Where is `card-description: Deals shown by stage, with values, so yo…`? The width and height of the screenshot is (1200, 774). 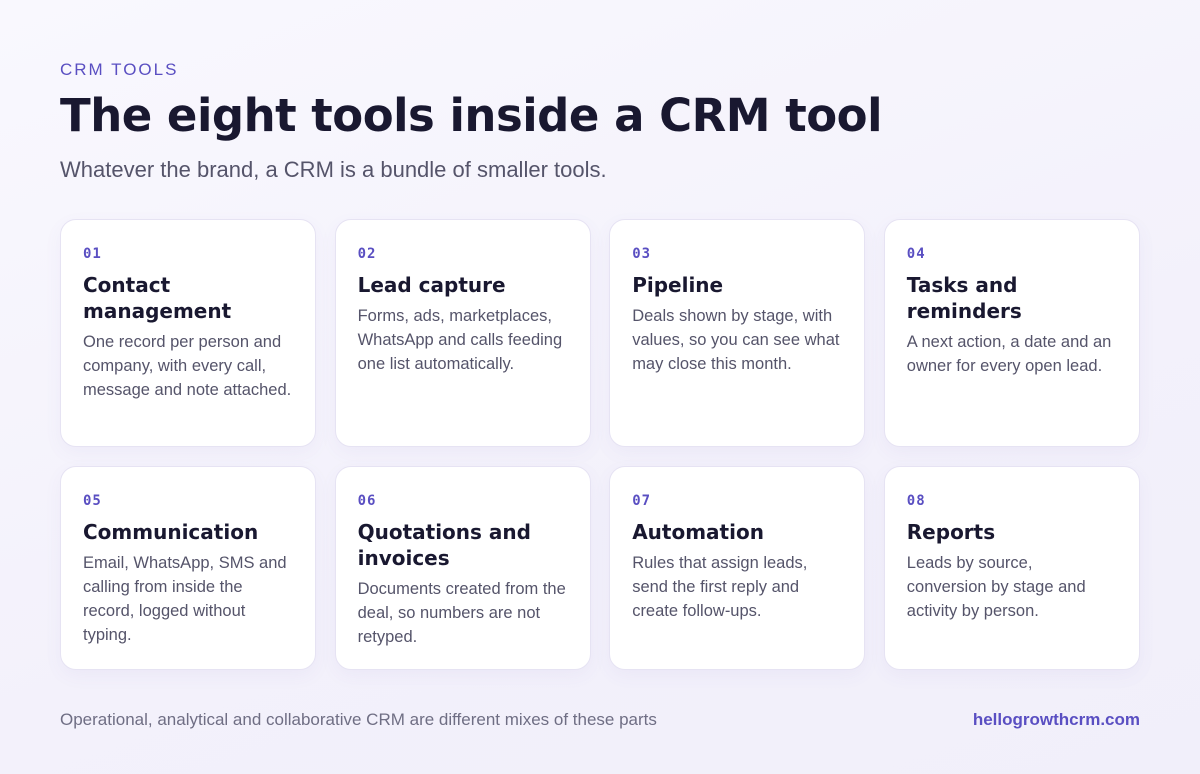 card-description: Deals shown by stage, with values, so yo… is located at coordinates (736, 340).